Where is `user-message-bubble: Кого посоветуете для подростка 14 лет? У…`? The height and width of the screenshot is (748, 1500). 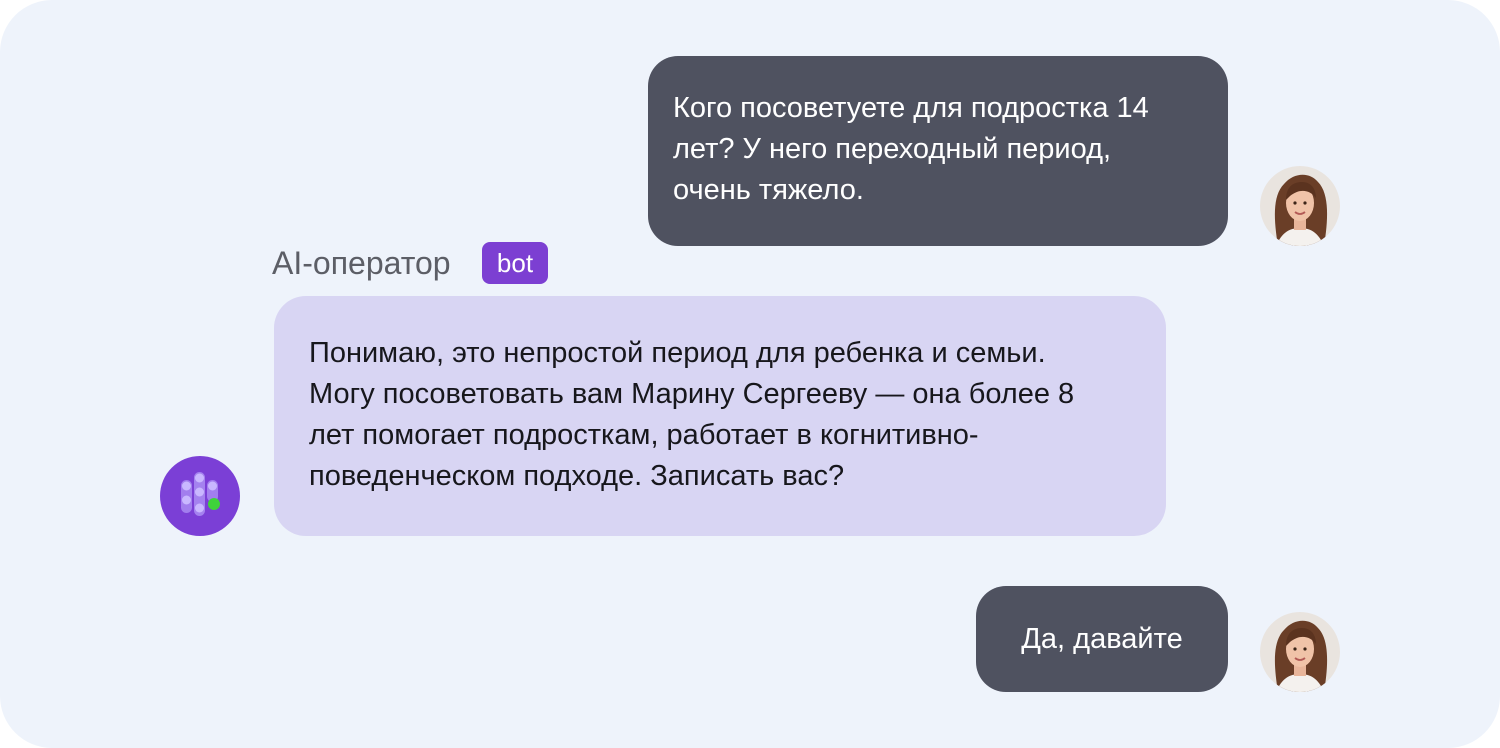
user-message-bubble: Кого посоветуете для подростка 14 лет? У… is located at coordinates (938, 151).